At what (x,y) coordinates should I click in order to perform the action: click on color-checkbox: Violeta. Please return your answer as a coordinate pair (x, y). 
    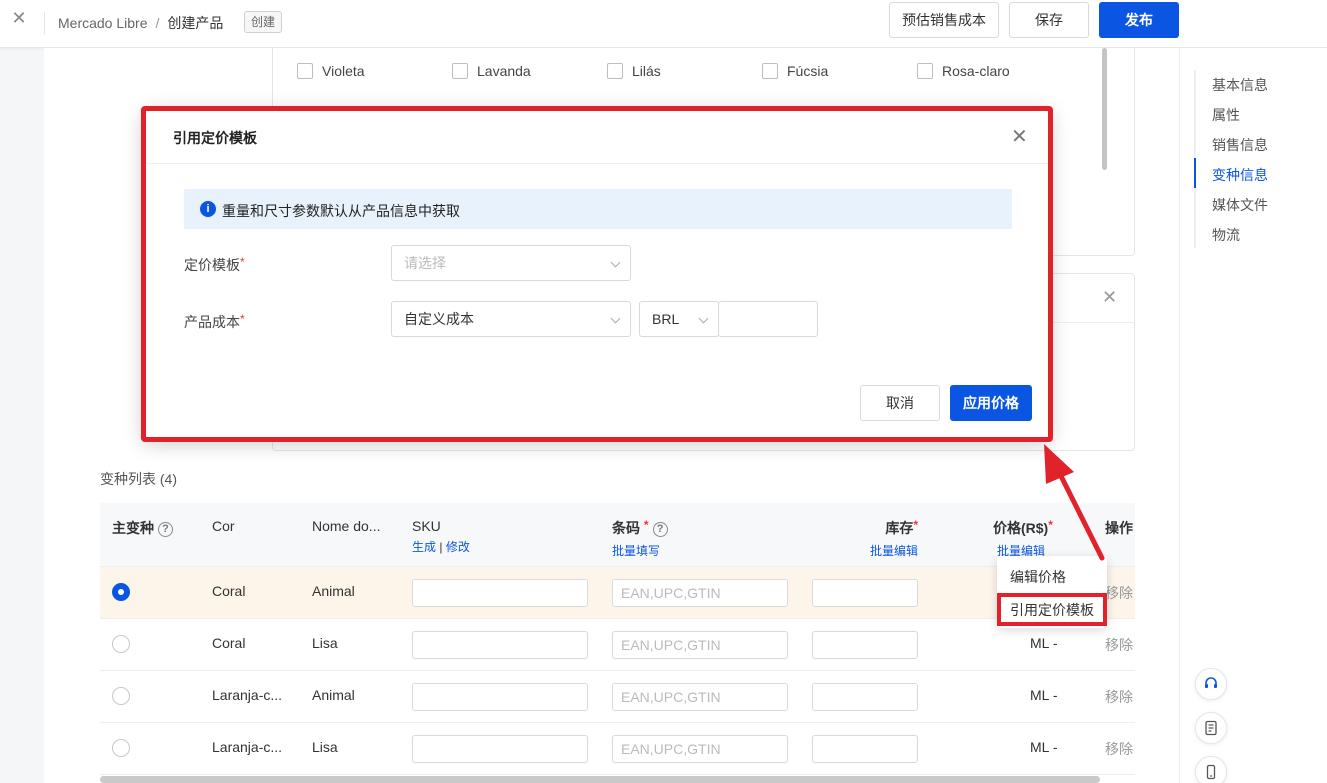
    Looking at the image, I should click on (331, 71).